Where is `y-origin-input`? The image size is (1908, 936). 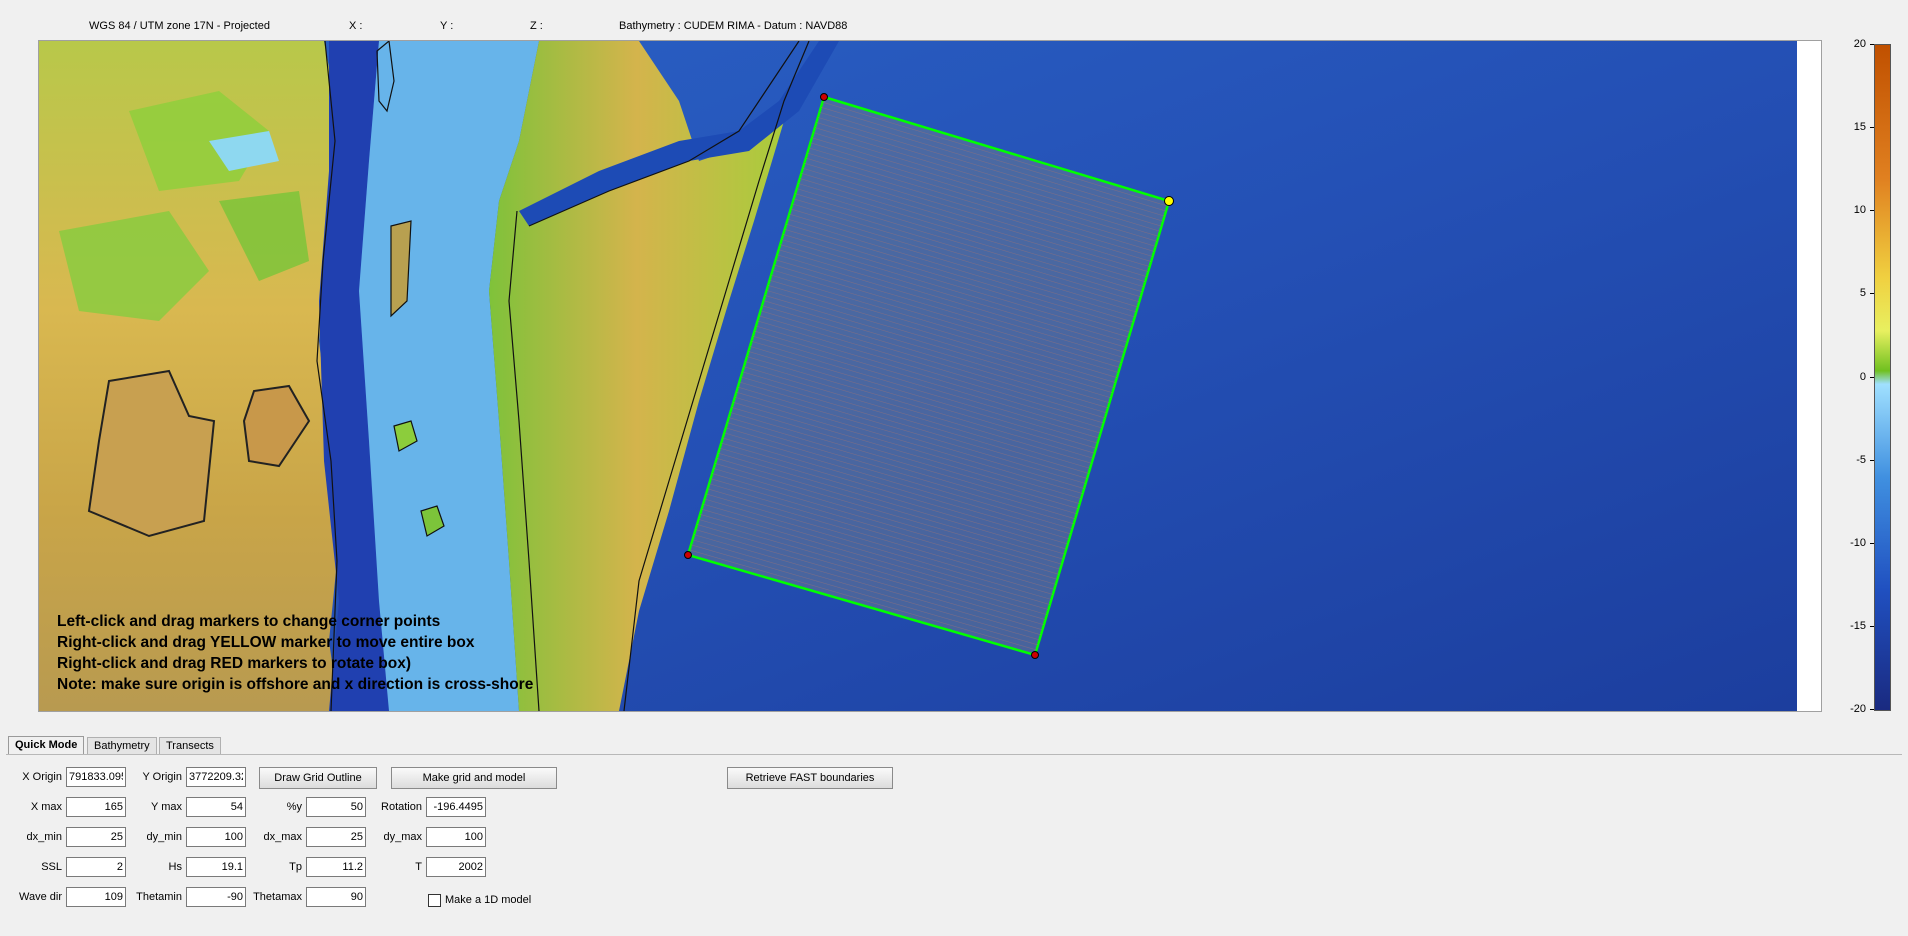 y-origin-input is located at coordinates (216, 777).